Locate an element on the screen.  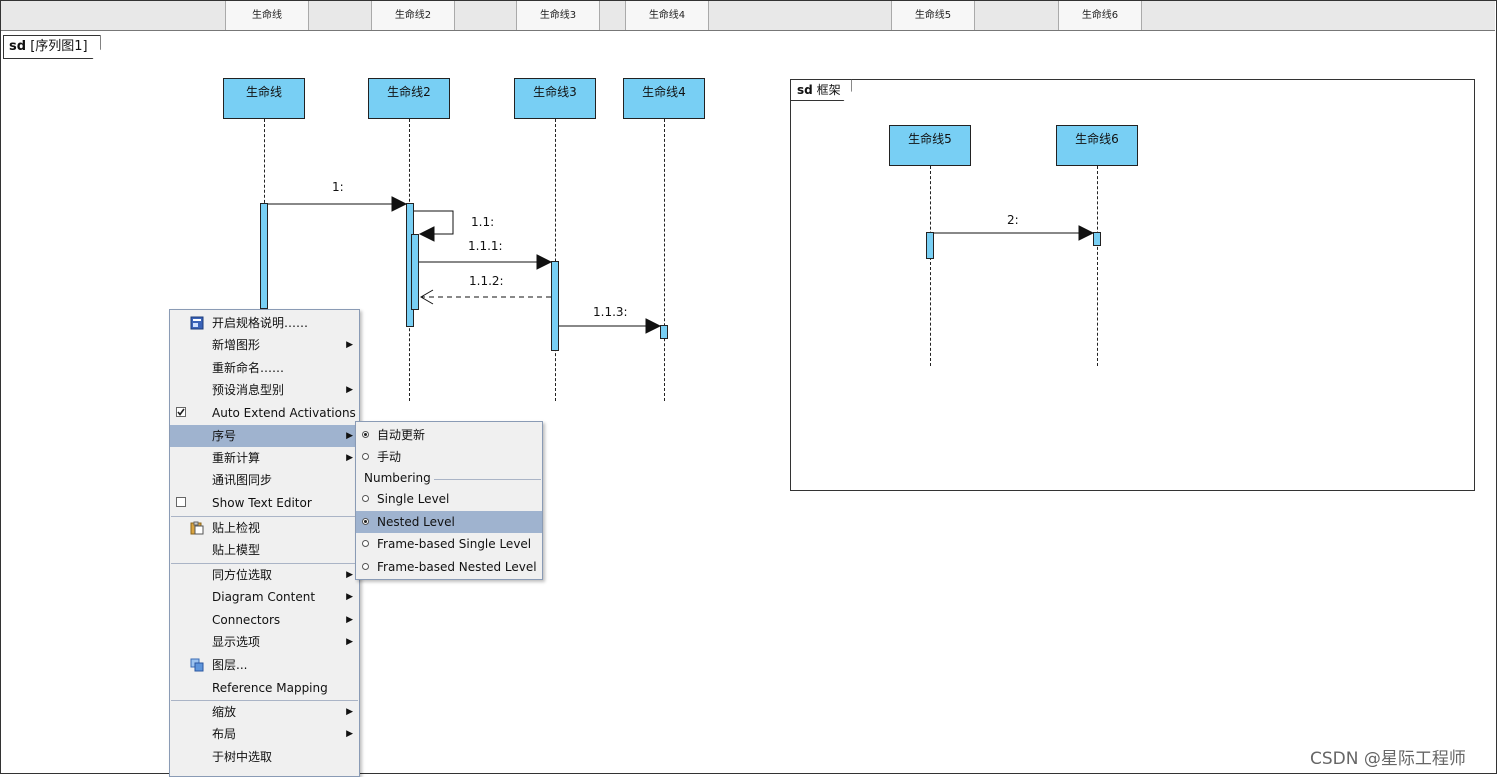
menu-item-layout: 布局 ▶ is located at coordinates (264, 734).